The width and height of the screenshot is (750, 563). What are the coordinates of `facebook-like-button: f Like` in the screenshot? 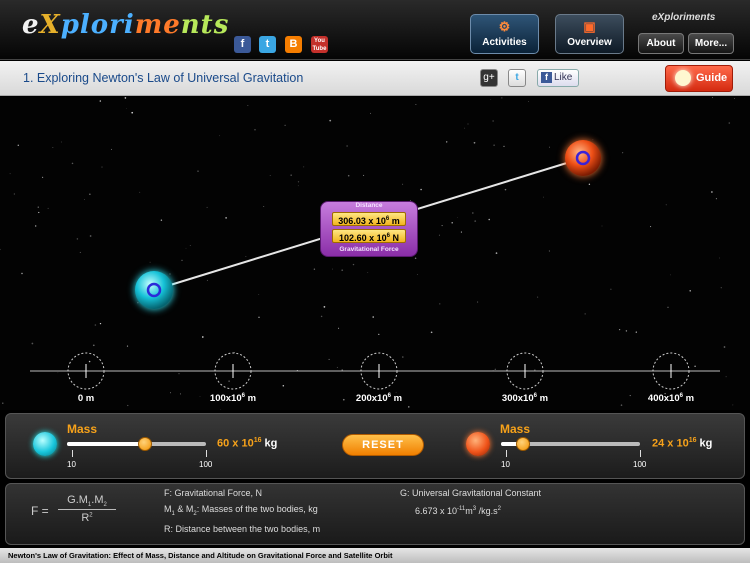 It's located at (558, 78).